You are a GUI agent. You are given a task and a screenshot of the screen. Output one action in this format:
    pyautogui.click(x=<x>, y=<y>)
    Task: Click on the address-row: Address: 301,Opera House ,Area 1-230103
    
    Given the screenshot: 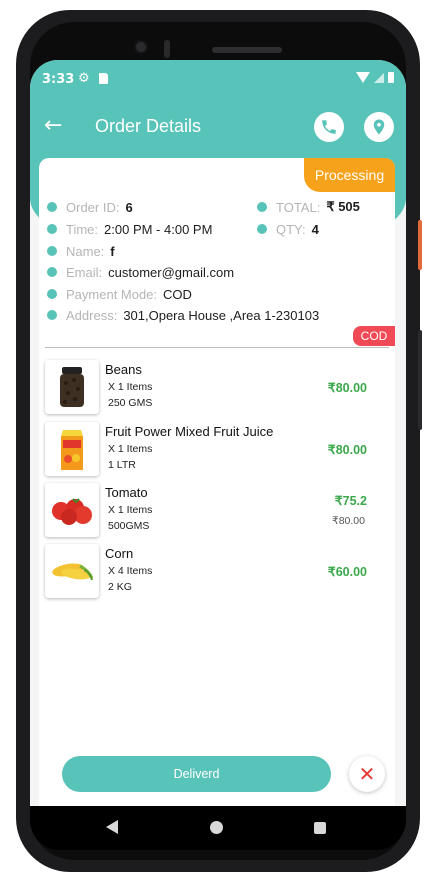 What is the action you would take?
    pyautogui.click(x=183, y=315)
    